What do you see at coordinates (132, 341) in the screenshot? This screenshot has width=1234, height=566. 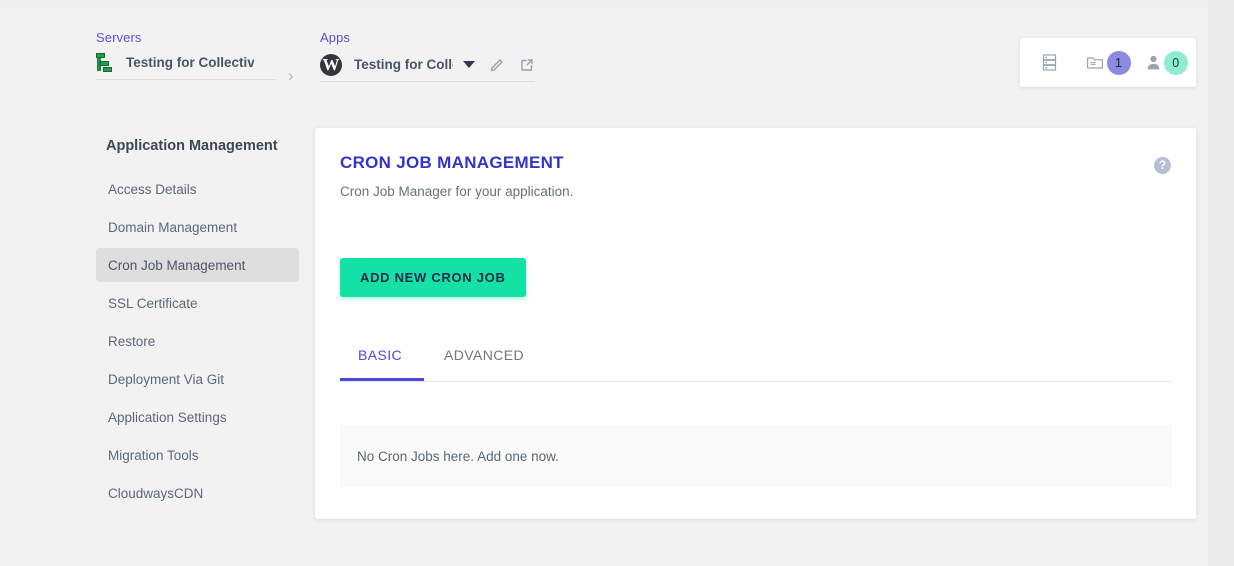 I see `sidebar-item-label: Restore` at bounding box center [132, 341].